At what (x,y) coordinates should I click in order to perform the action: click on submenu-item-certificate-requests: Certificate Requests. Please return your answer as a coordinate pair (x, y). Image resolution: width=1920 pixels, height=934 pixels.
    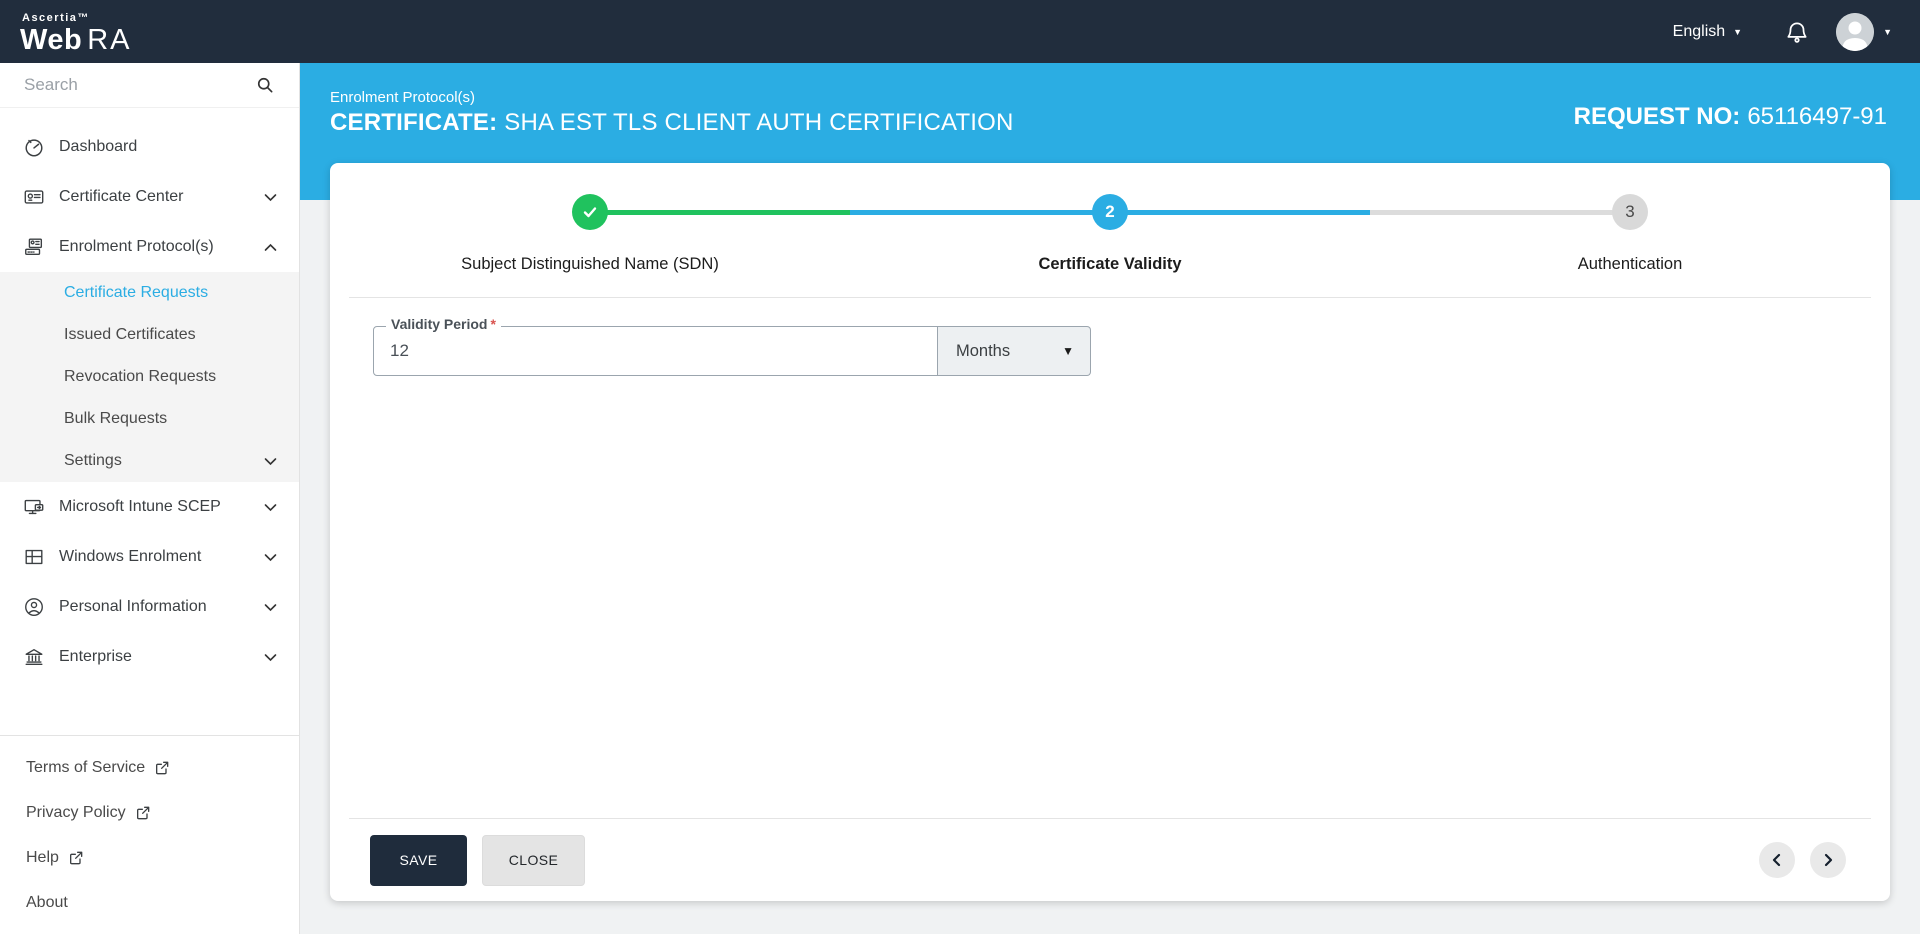
    Looking at the image, I should click on (149, 293).